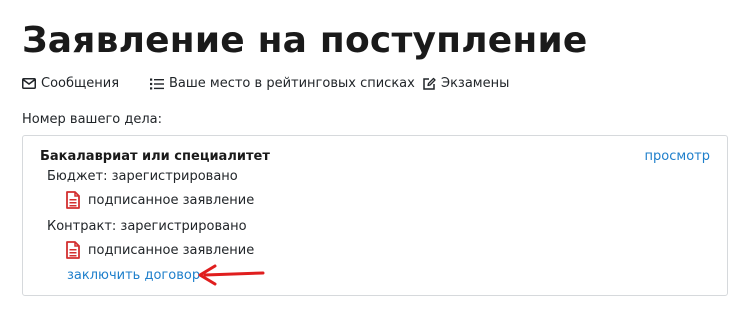 This screenshot has width=750, height=309. What do you see at coordinates (157, 83) in the screenshot?
I see `list-icon` at bounding box center [157, 83].